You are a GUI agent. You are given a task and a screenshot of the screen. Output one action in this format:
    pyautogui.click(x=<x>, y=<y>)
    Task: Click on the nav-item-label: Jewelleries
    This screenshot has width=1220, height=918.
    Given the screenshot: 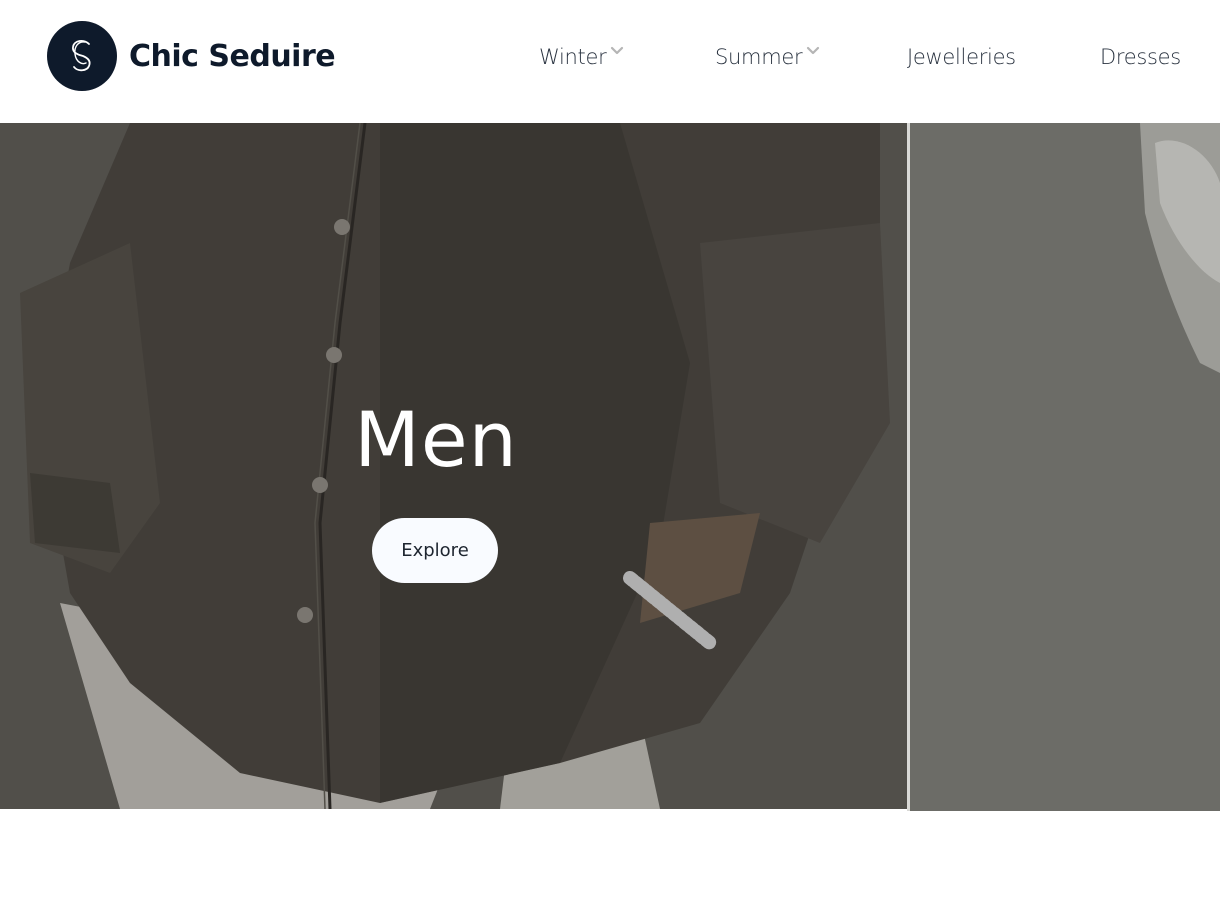 What is the action you would take?
    pyautogui.click(x=961, y=57)
    